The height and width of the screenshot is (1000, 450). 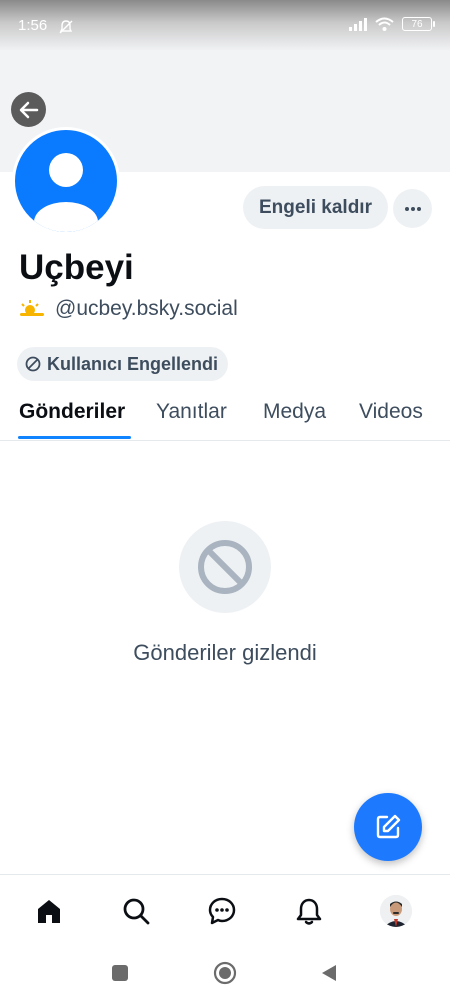 I want to click on bell-icon, so click(x=309, y=911).